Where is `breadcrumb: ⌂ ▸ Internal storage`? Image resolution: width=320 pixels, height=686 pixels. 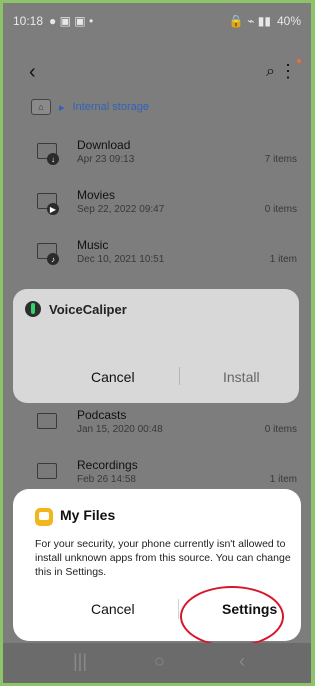 breadcrumb: ⌂ ▸ Internal storage is located at coordinates (90, 107).